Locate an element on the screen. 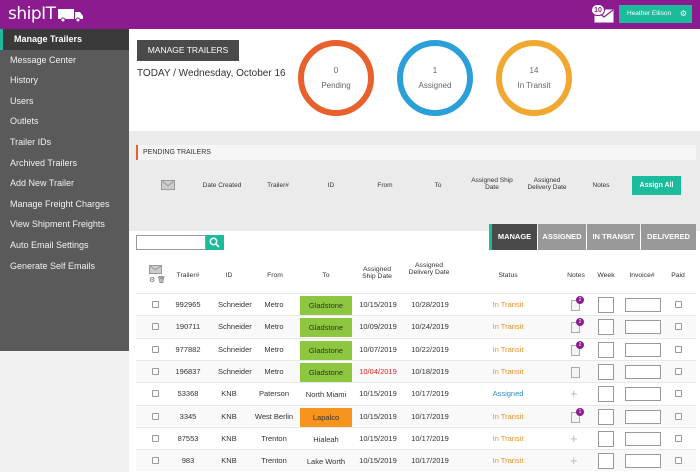 The width and height of the screenshot is (700, 472). col-id: ID is located at coordinates (229, 275).